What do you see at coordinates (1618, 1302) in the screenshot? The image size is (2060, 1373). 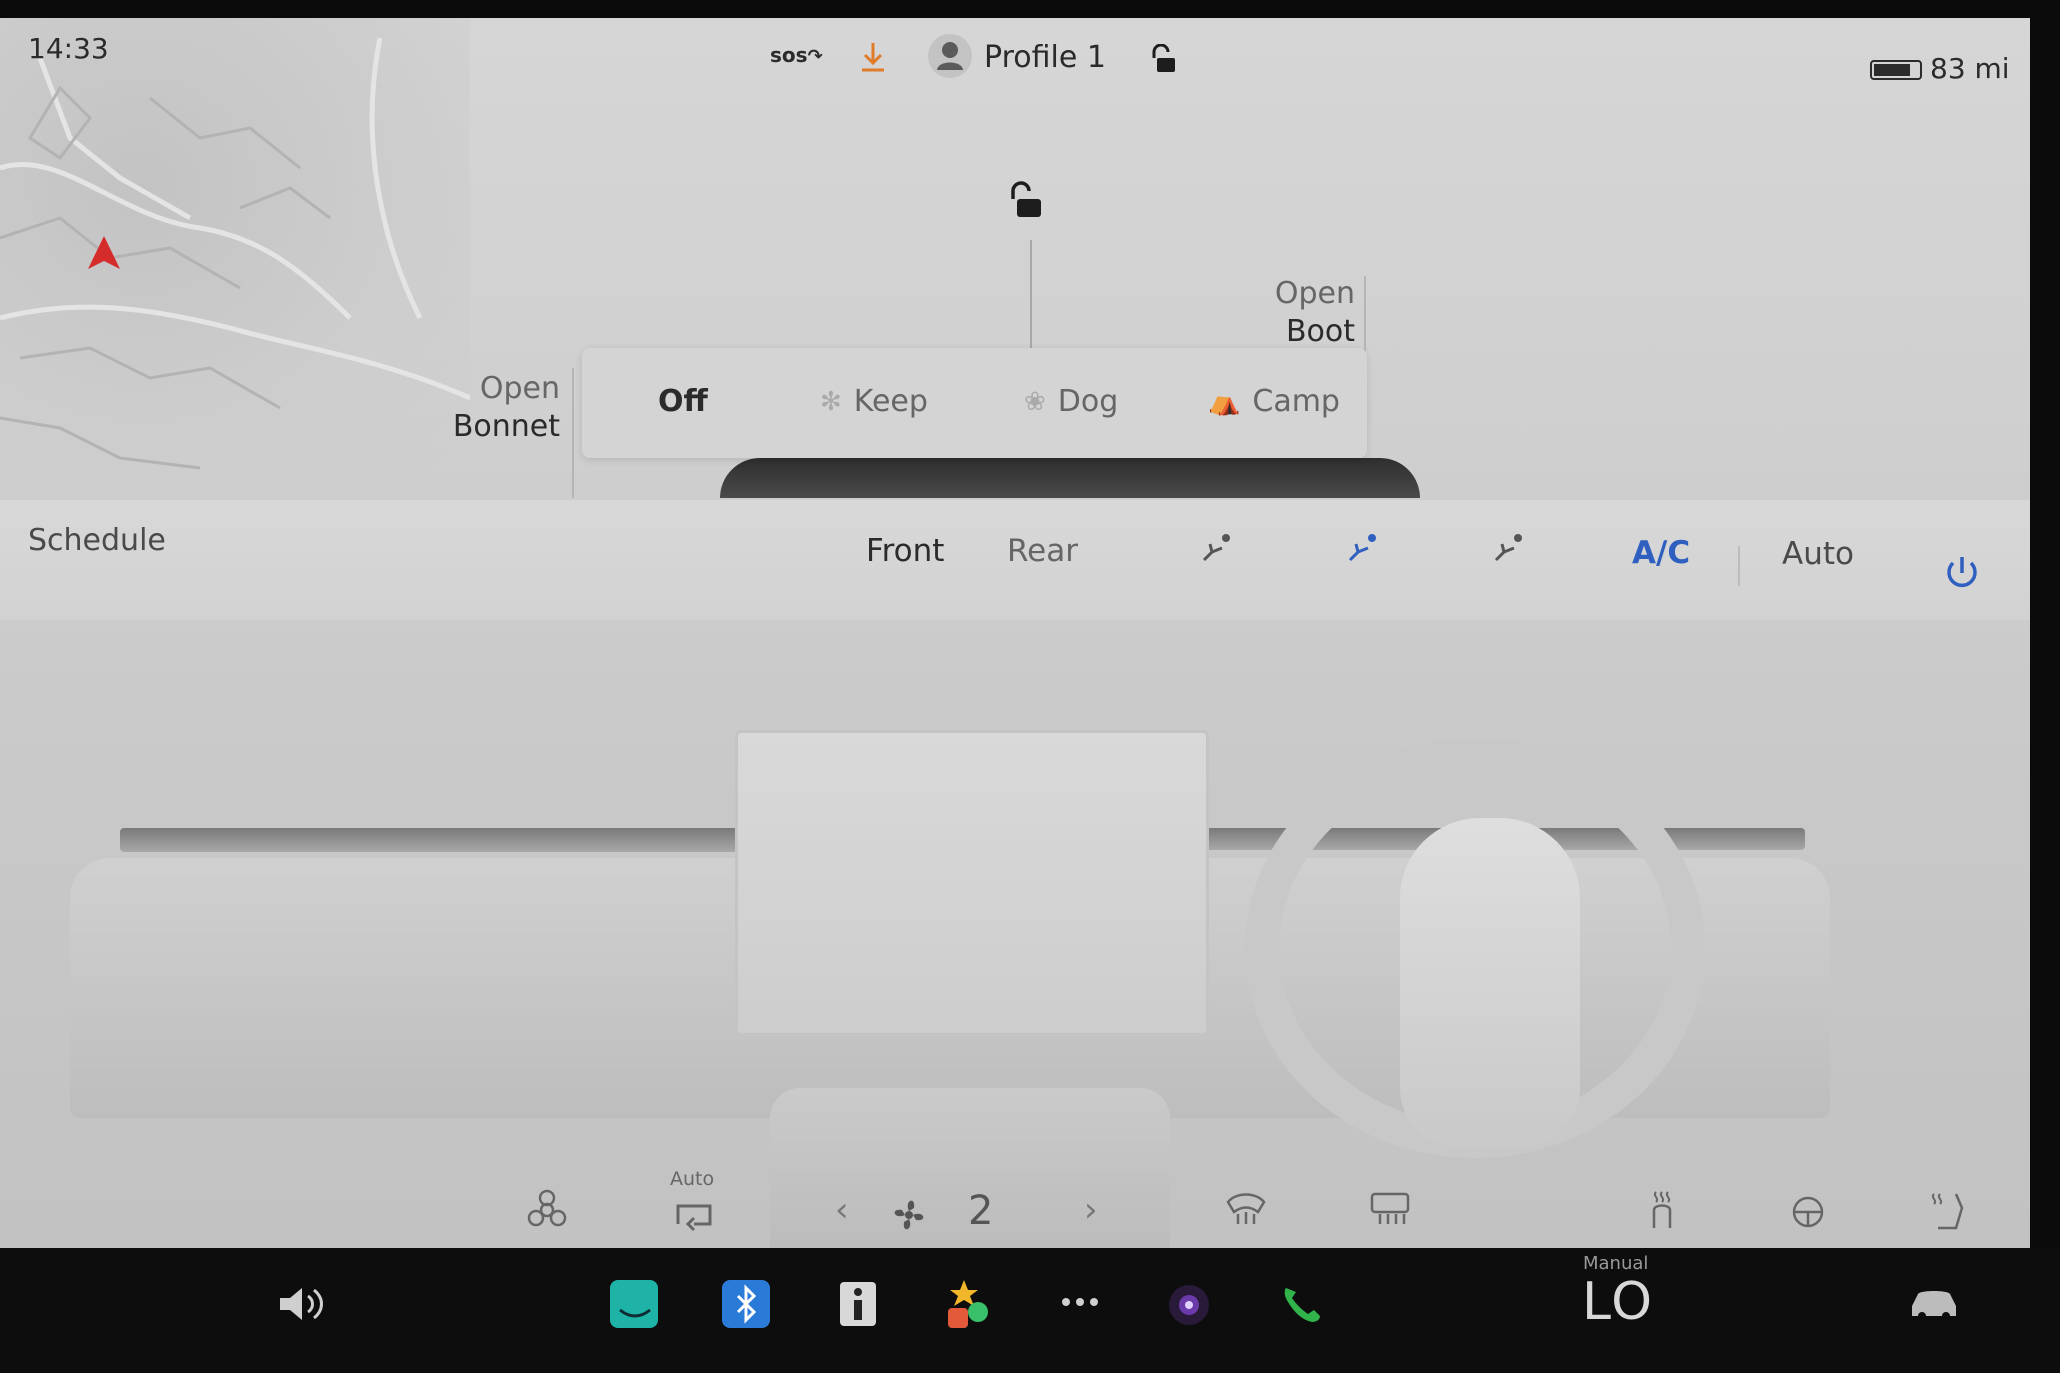 I see `temperature-value: LO` at bounding box center [1618, 1302].